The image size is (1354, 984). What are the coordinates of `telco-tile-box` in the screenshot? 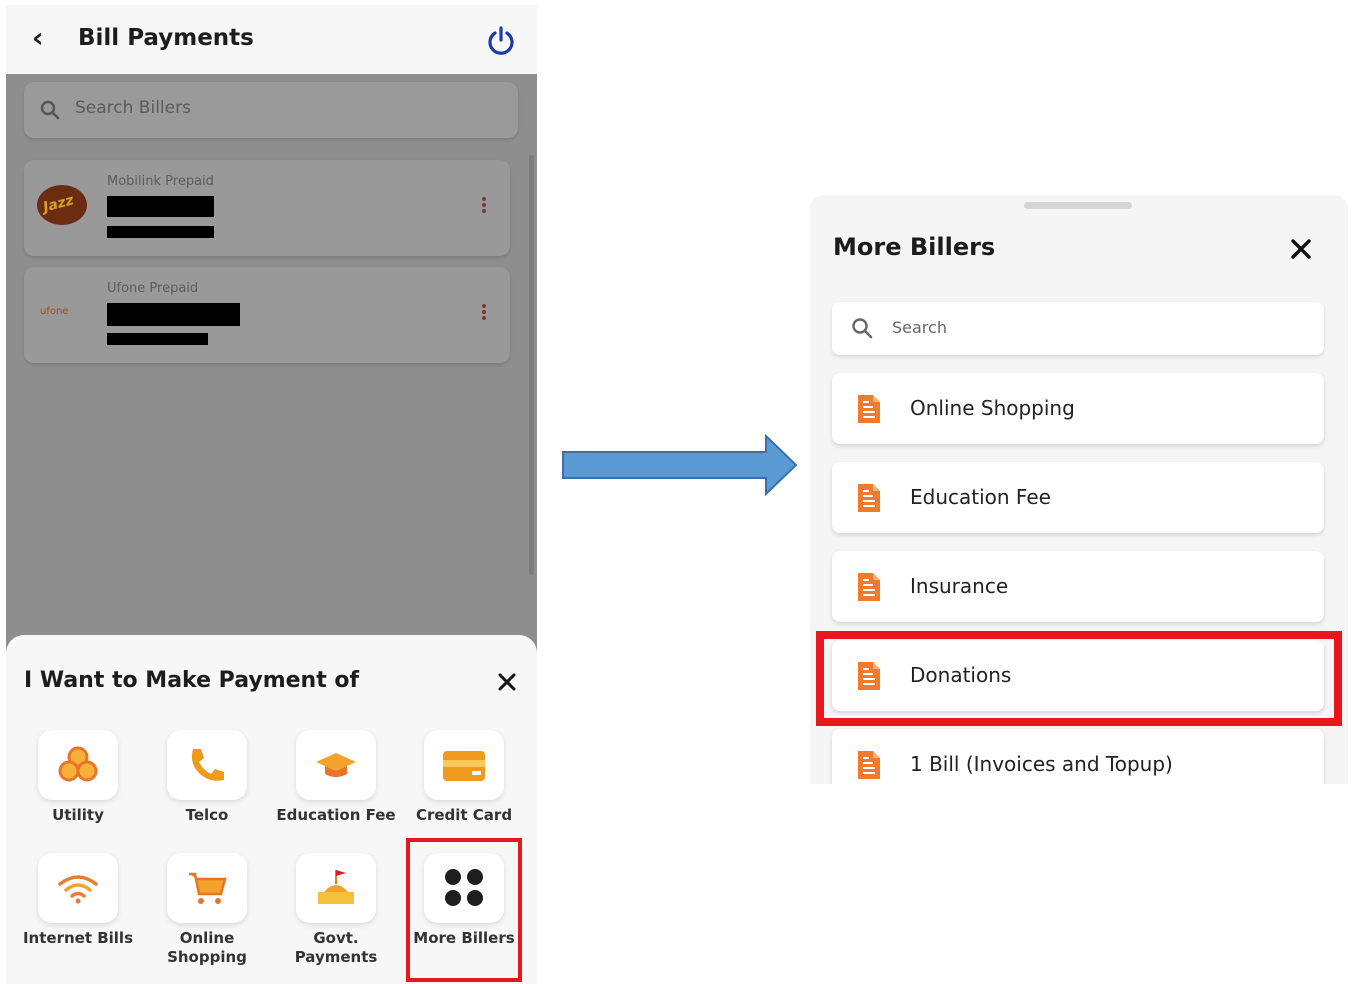 It's located at (207, 765).